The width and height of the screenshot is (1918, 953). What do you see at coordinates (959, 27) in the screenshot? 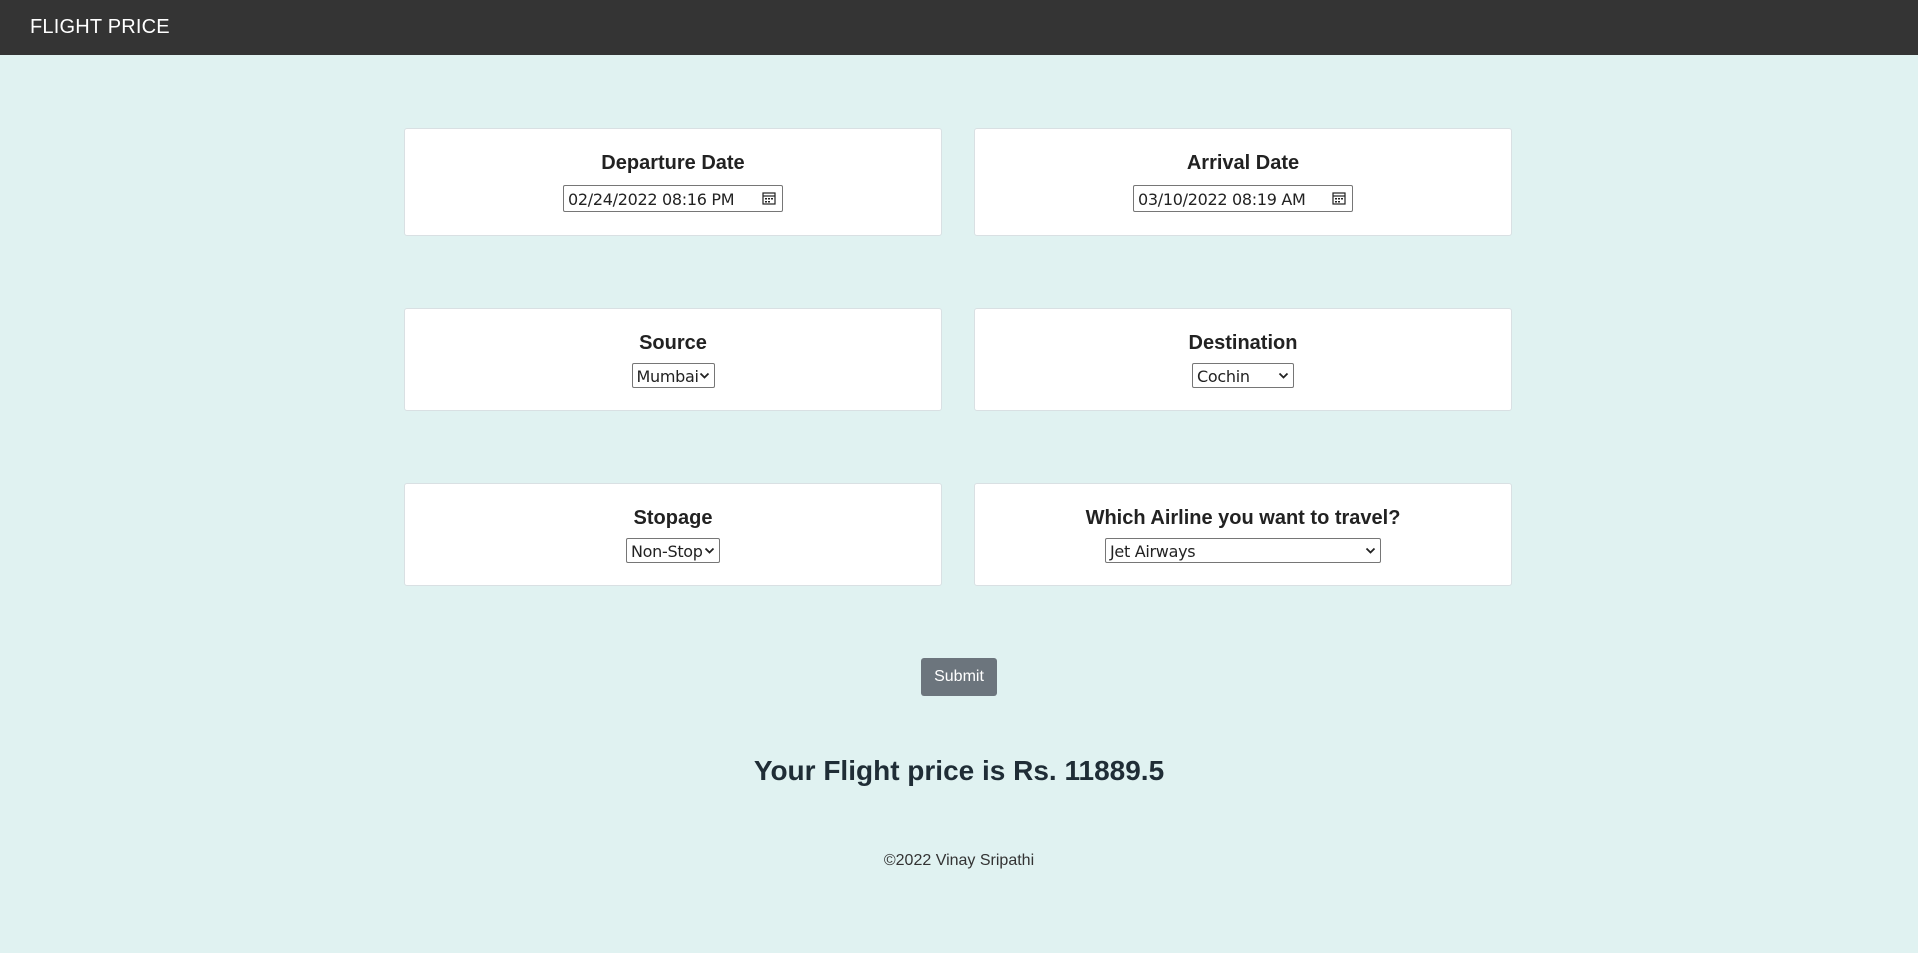
I see `navbar: FLIGHT PRICE` at bounding box center [959, 27].